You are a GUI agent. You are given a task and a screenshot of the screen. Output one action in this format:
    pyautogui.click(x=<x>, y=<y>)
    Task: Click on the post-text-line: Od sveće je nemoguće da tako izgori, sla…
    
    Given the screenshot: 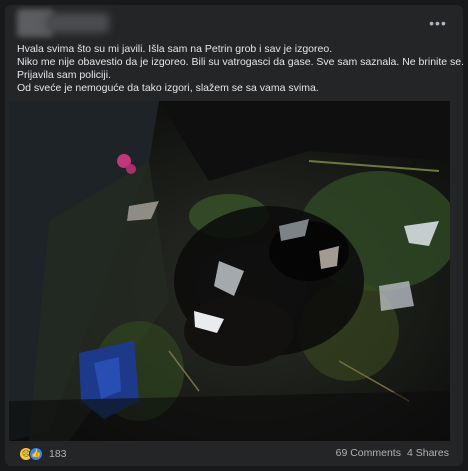 What is the action you would take?
    pyautogui.click(x=168, y=88)
    